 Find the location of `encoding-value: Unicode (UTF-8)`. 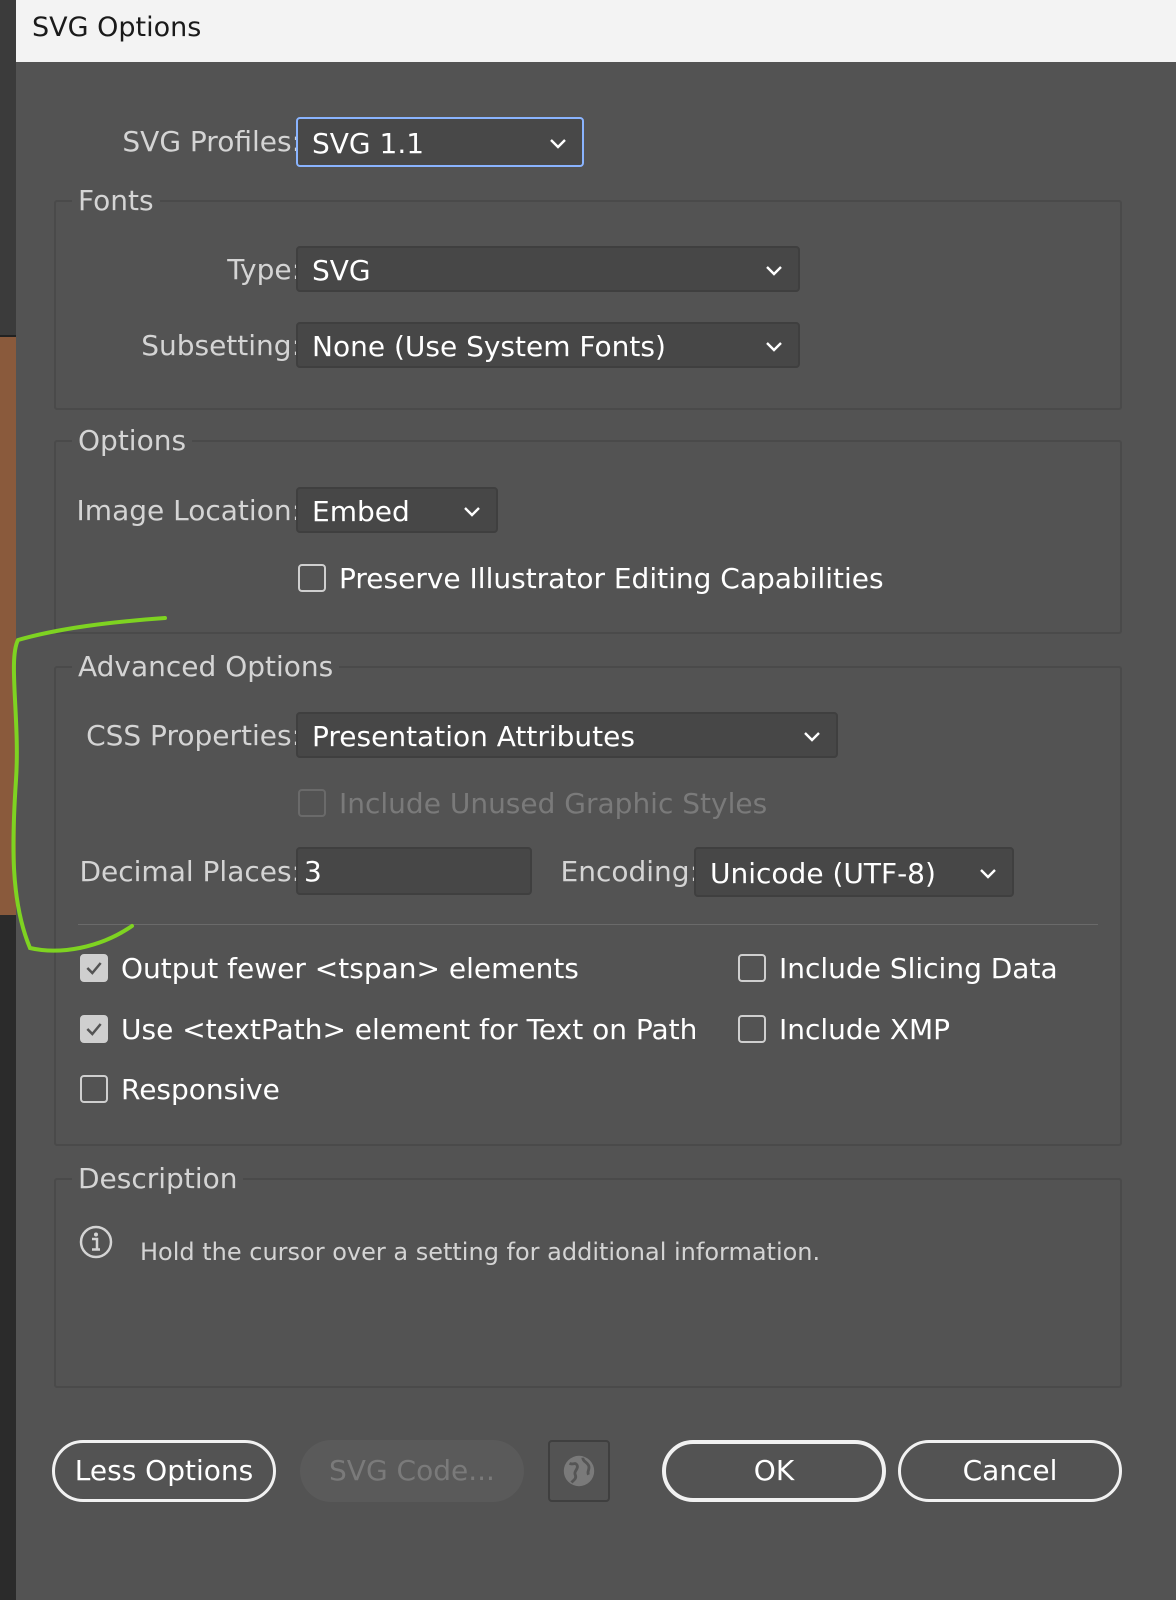

encoding-value: Unicode (UTF-8) is located at coordinates (823, 873).